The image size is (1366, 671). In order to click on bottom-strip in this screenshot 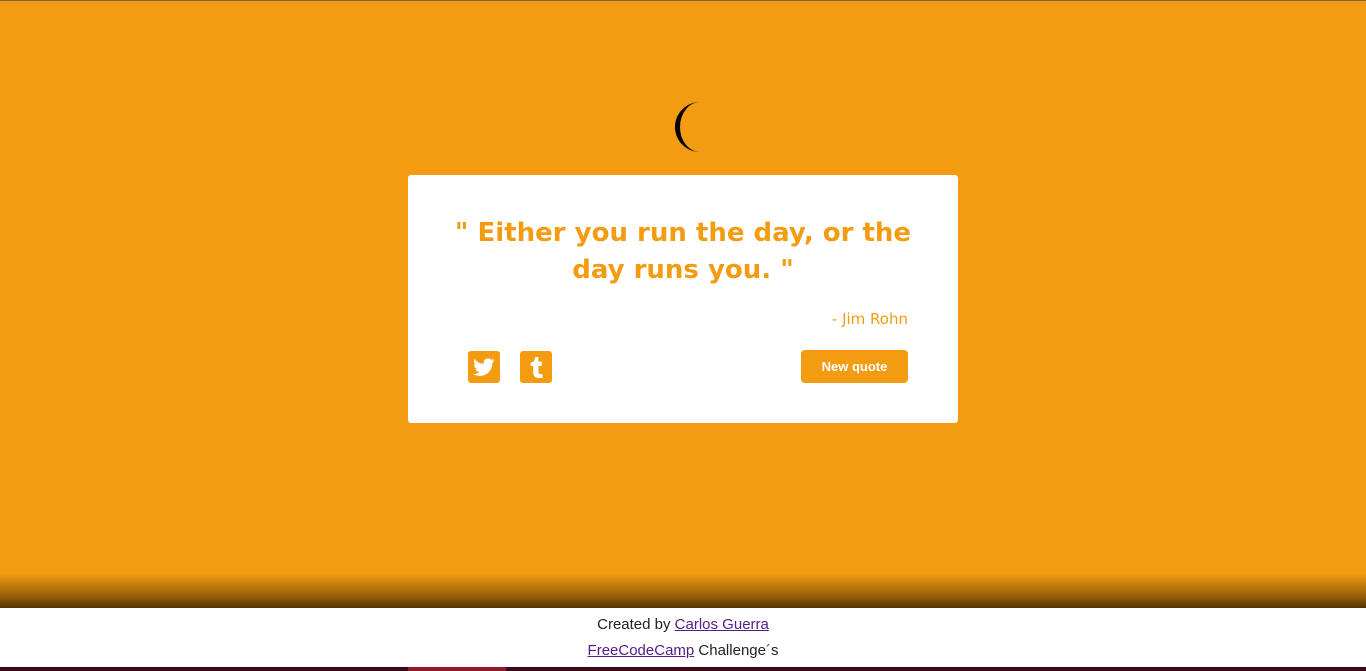, I will do `click(683, 669)`.